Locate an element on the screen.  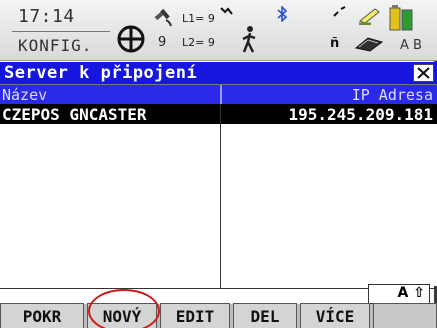
server-ip: 195.245.209.181 is located at coordinates (361, 114).